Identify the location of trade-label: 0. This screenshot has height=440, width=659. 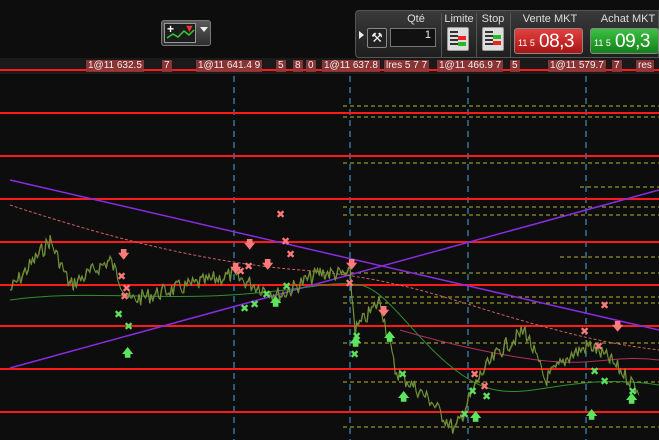
(311, 66).